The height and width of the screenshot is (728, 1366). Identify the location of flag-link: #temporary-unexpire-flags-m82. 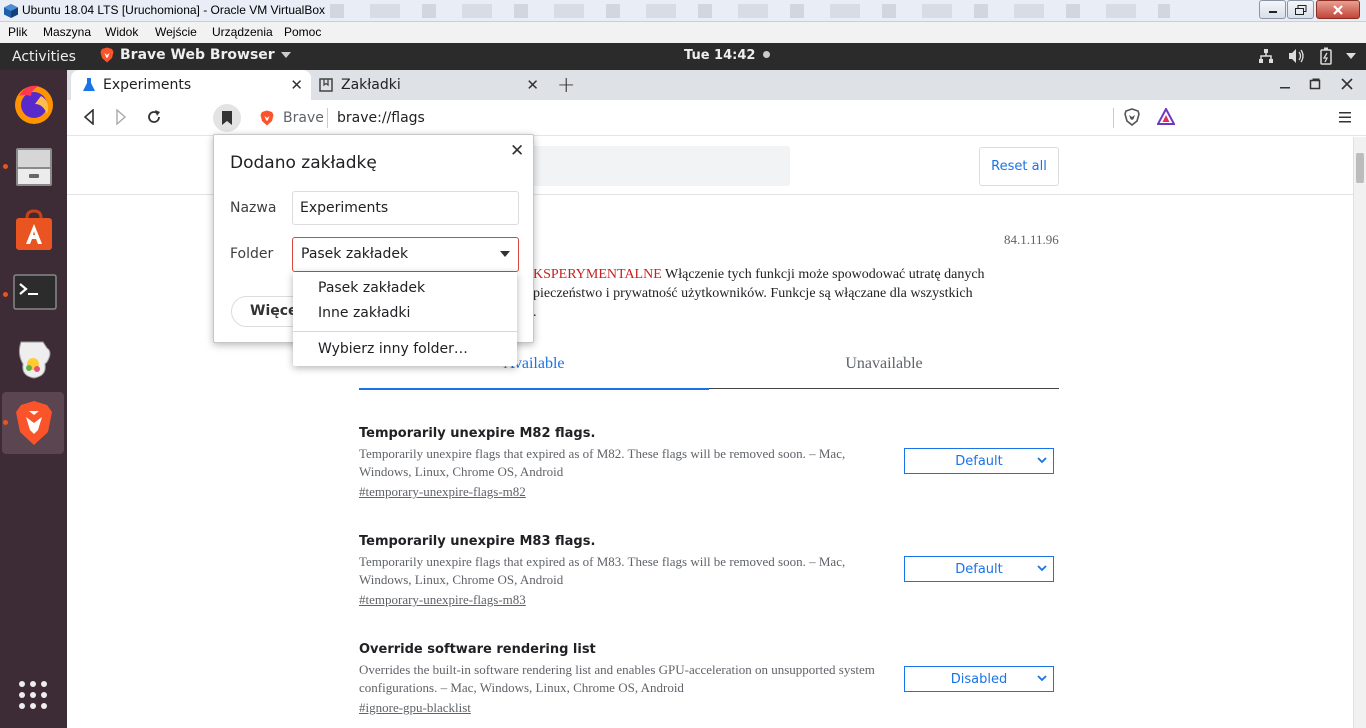
(709, 492).